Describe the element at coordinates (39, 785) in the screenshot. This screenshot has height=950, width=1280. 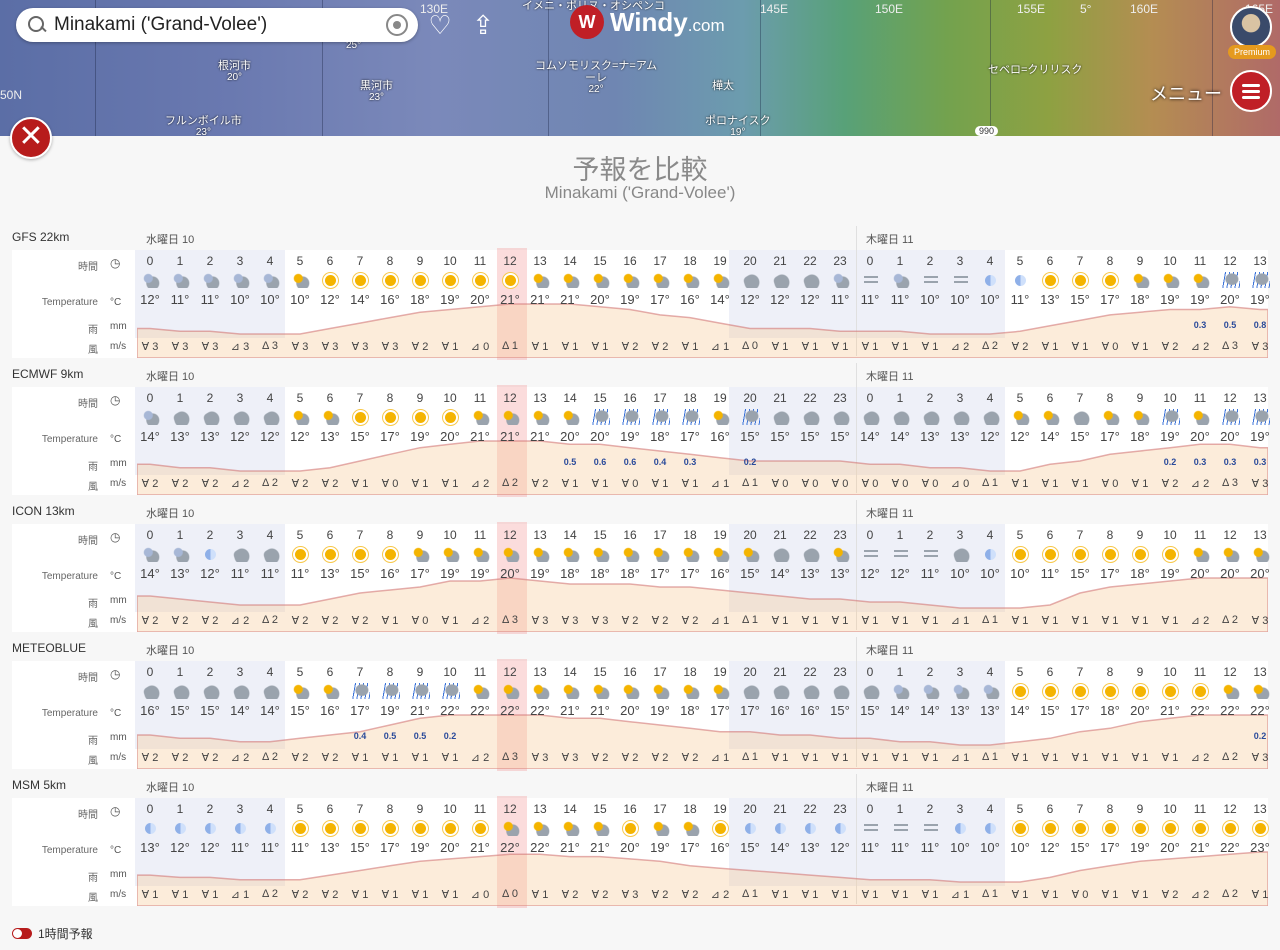
I see `model-name: MSM 5km` at that location.